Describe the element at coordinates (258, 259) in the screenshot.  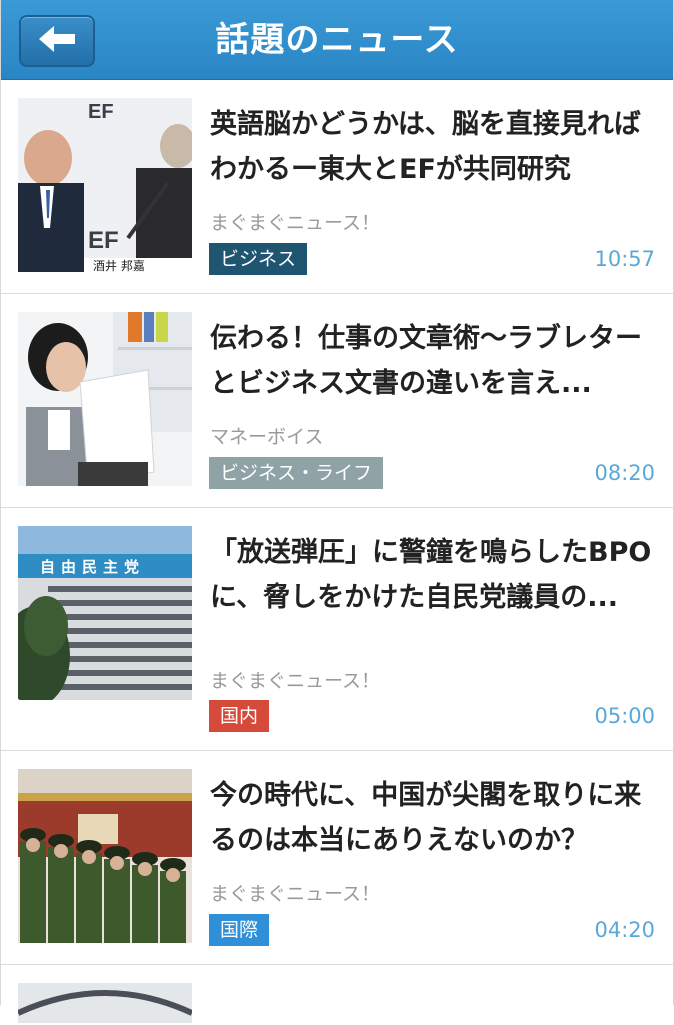
I see `category-badge: ビジネス` at that location.